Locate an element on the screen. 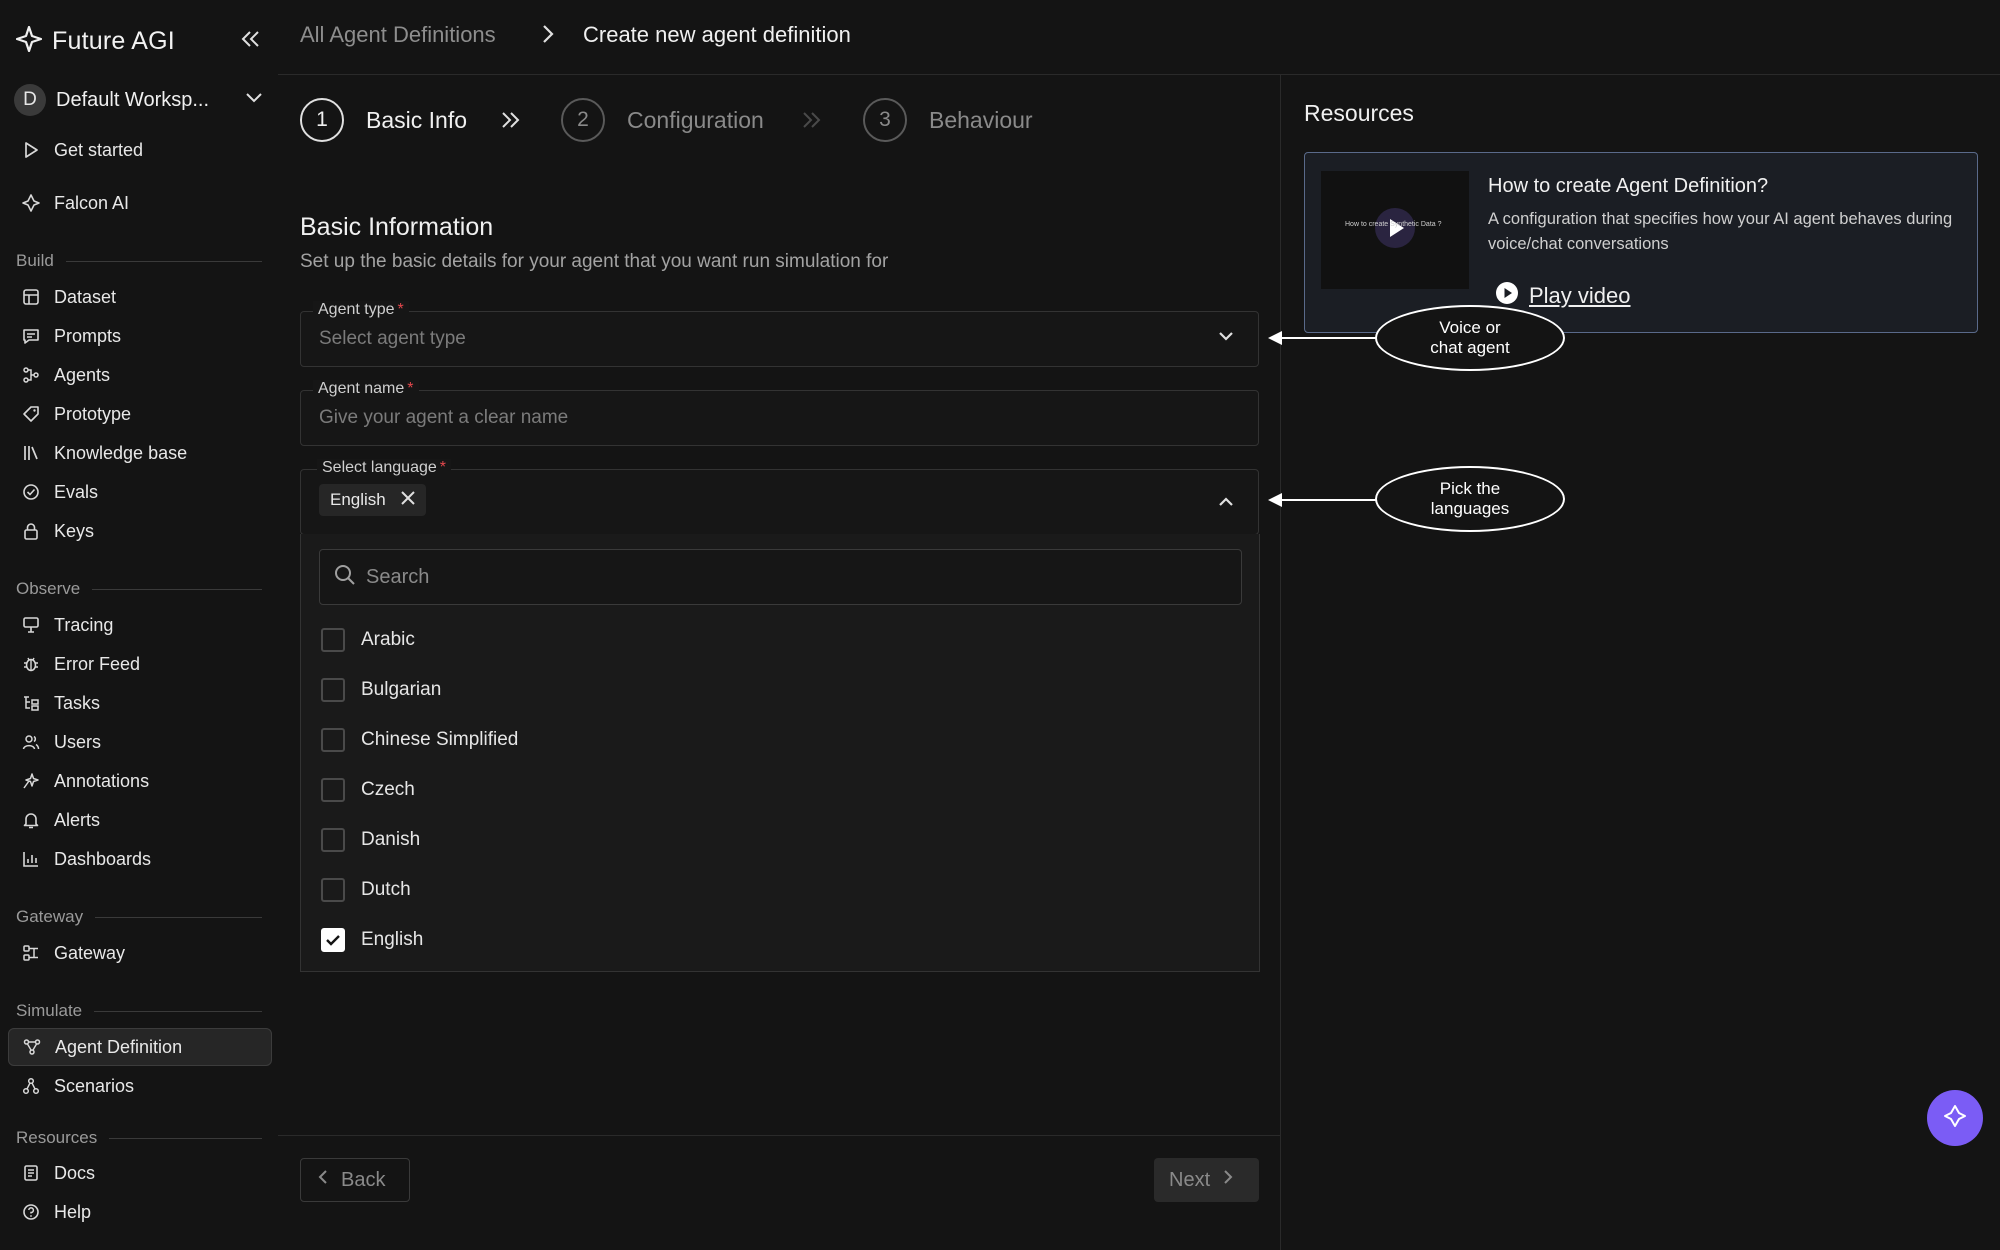  step-configuration: 2 Configuration is located at coordinates (662, 120).